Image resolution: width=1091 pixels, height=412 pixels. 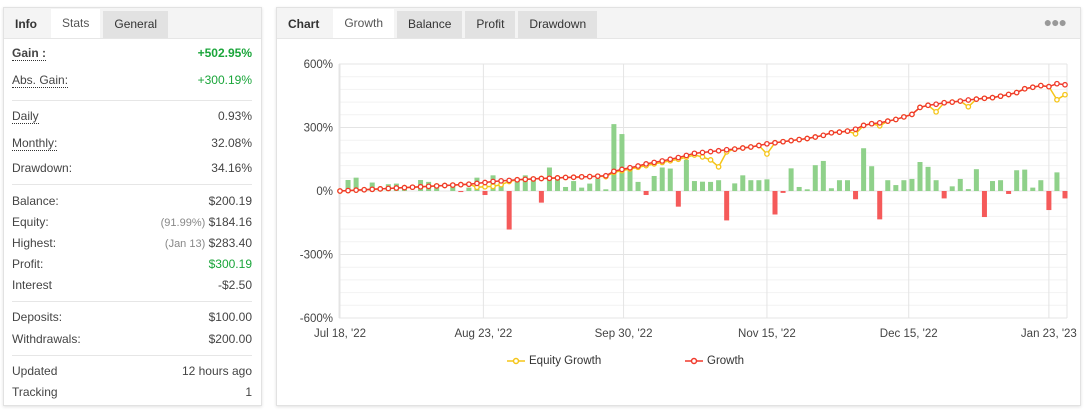 What do you see at coordinates (324, 192) in the screenshot?
I see `y-tick-label: 0%` at bounding box center [324, 192].